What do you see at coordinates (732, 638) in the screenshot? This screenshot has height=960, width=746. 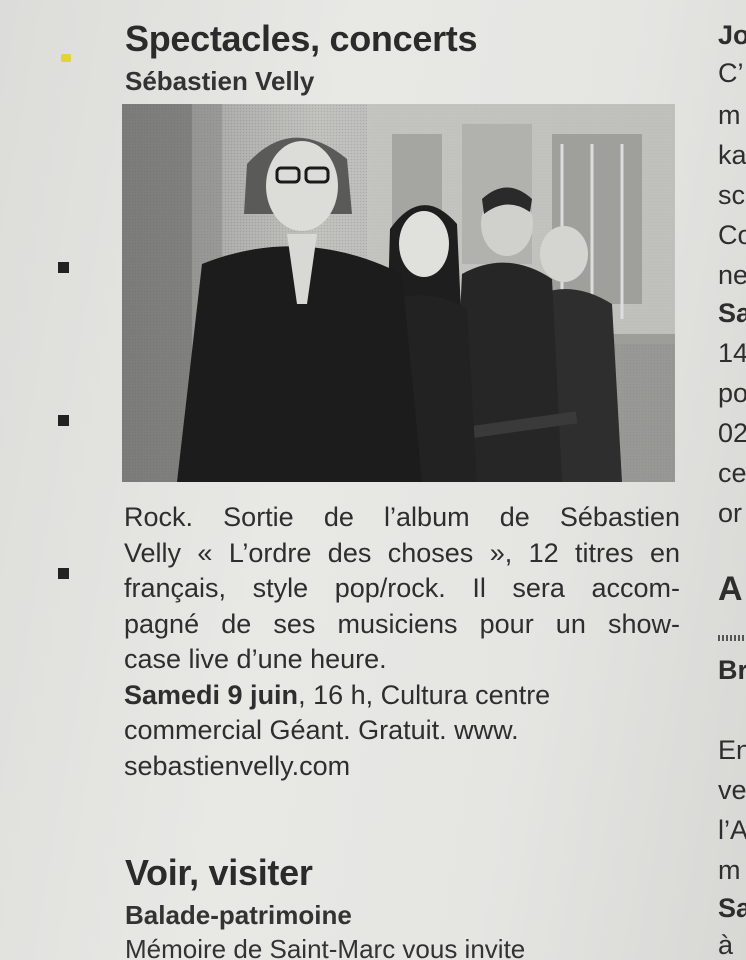 I see `divider` at bounding box center [732, 638].